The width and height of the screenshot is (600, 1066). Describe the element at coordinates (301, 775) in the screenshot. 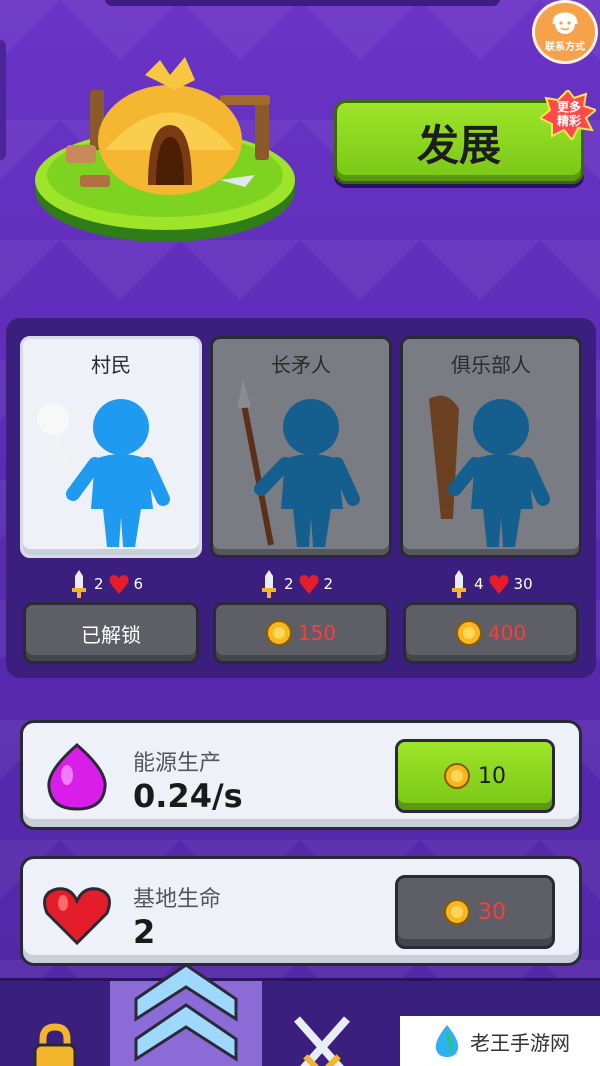

I see `energy-production-row: 能源生产 0.24/s 10` at that location.